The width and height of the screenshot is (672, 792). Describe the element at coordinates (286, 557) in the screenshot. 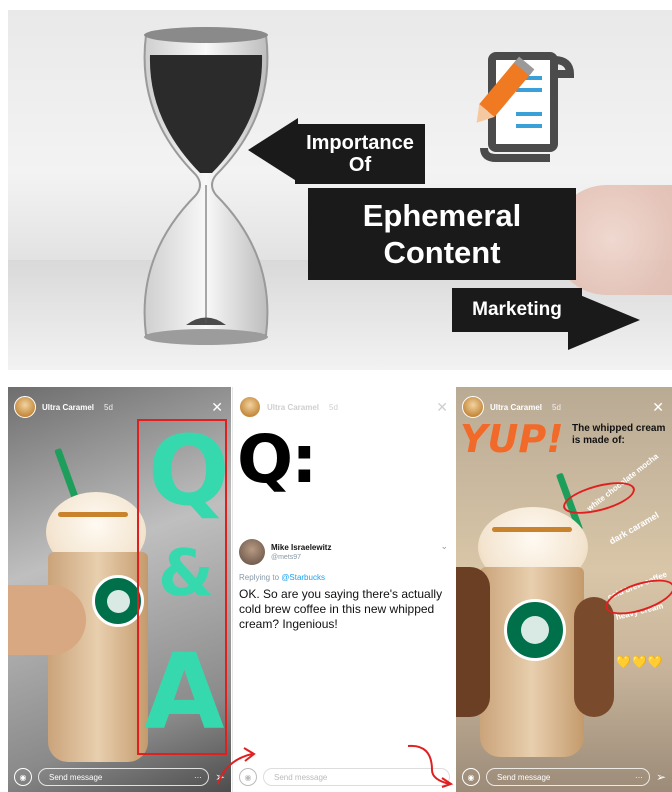

I see `tweet-handle: @mets97` at that location.